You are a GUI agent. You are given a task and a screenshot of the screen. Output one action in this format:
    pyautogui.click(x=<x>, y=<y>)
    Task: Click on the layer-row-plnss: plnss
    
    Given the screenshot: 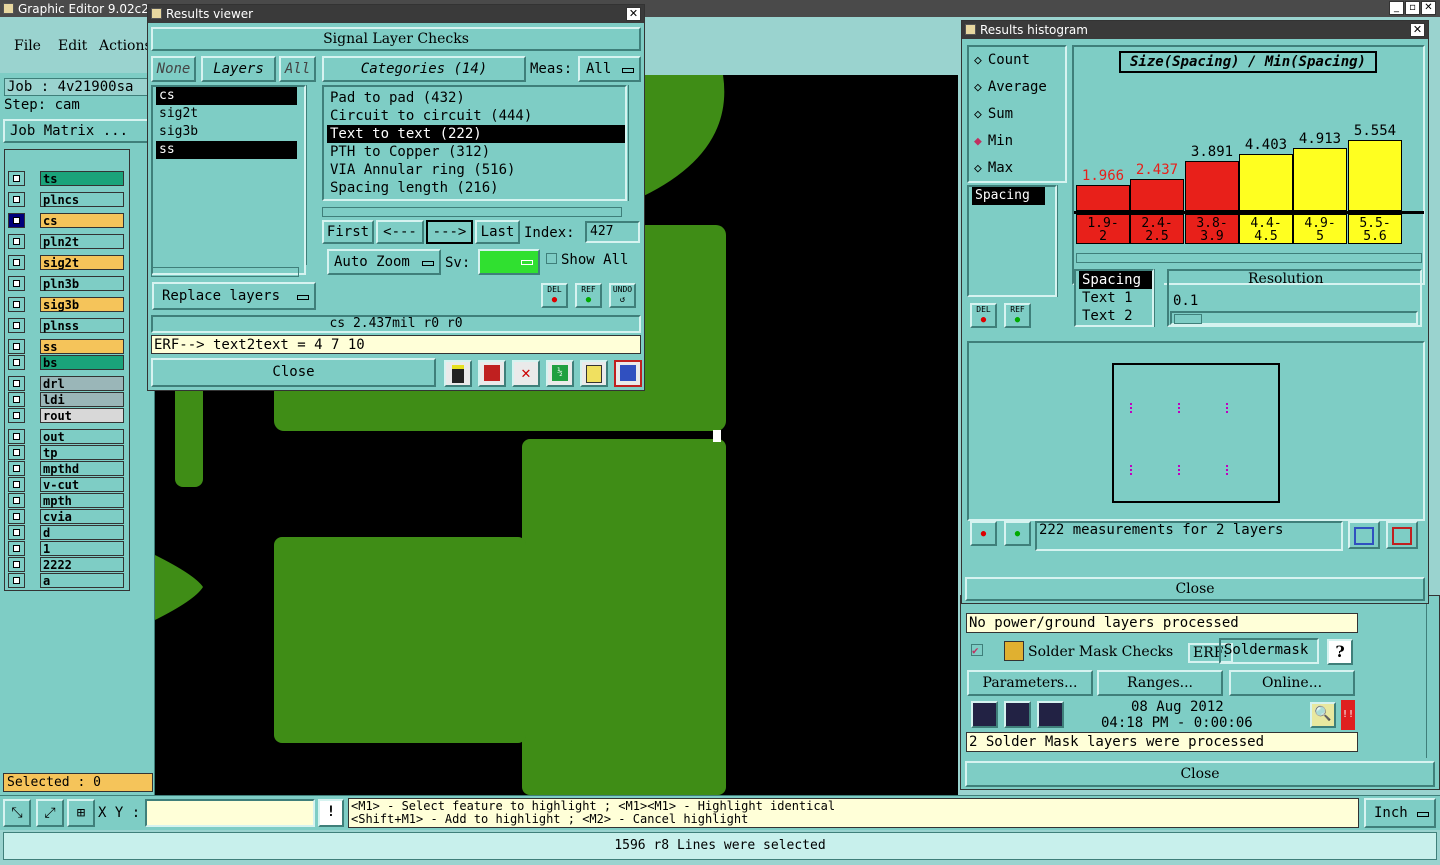 What is the action you would take?
    pyautogui.click(x=66, y=325)
    